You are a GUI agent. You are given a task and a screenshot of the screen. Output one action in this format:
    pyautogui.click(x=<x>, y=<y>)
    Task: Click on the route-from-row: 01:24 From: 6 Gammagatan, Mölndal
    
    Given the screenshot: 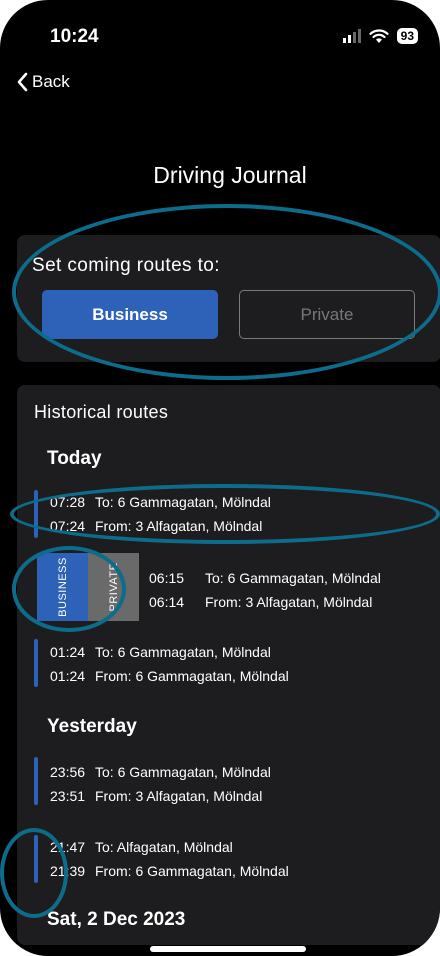 What is the action you would take?
    pyautogui.click(x=169, y=676)
    